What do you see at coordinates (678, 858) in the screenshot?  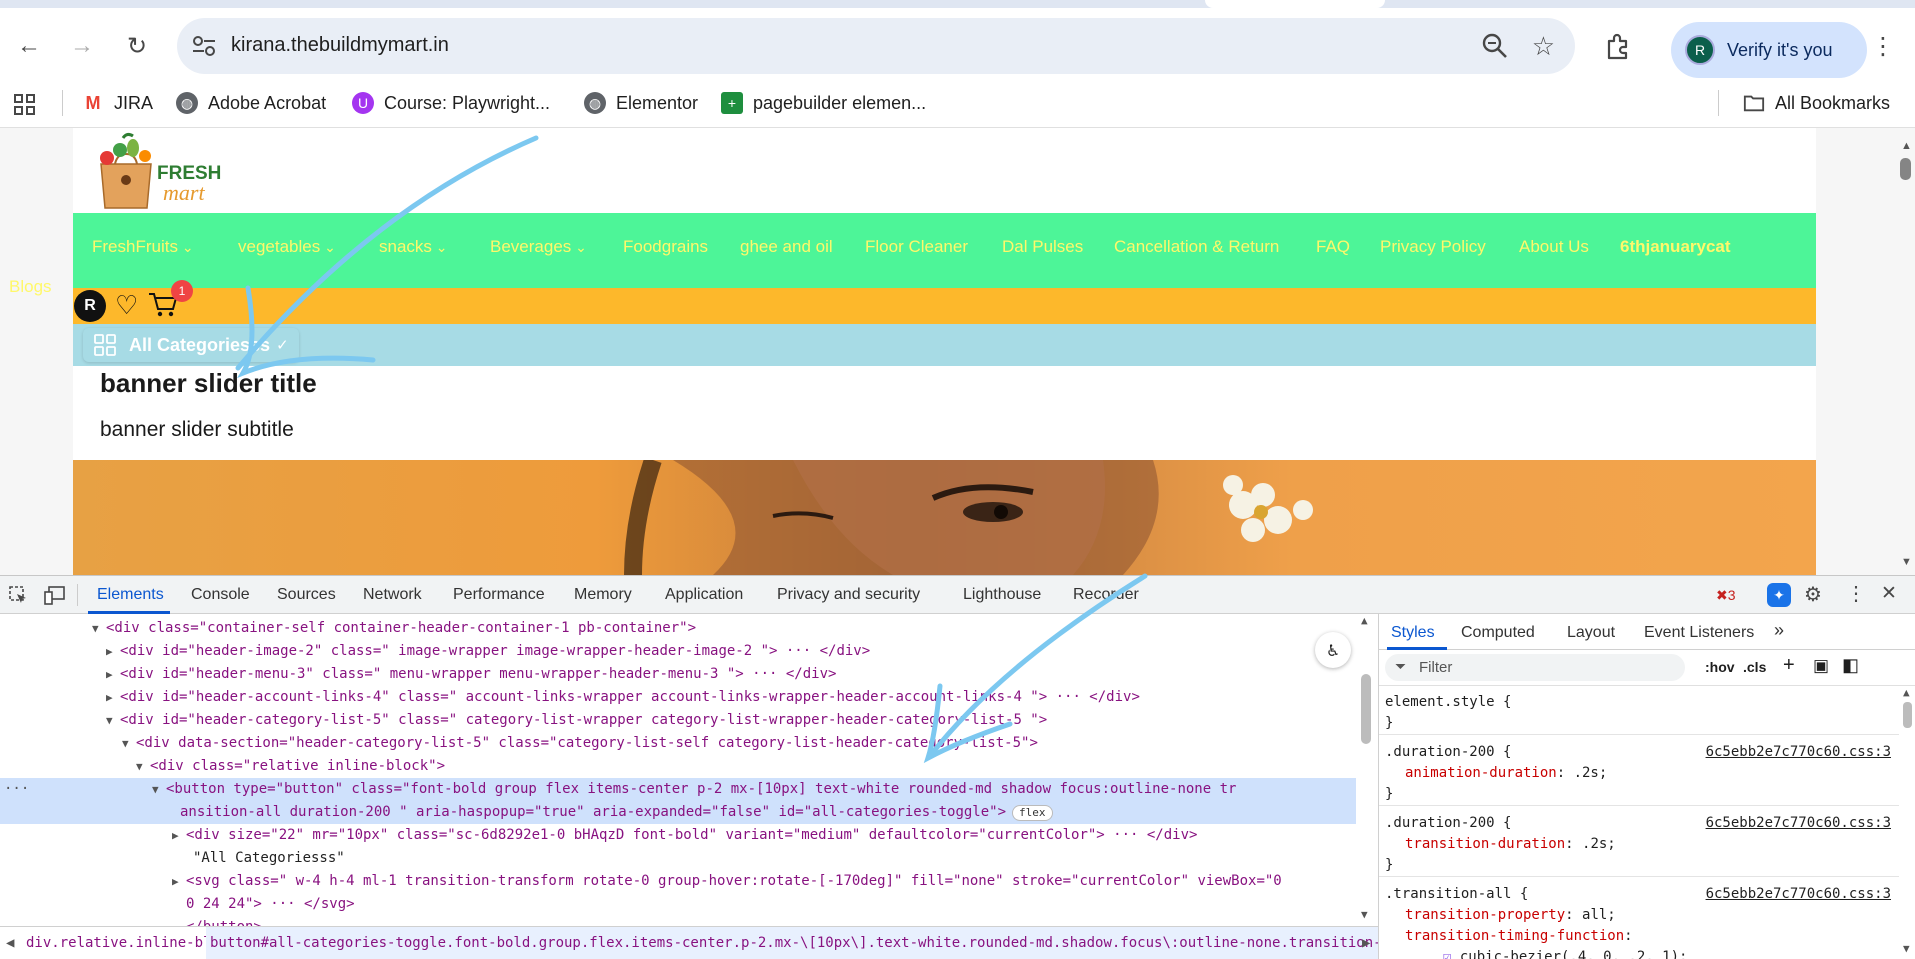 I see `dom-node: "All Categoriesss"` at bounding box center [678, 858].